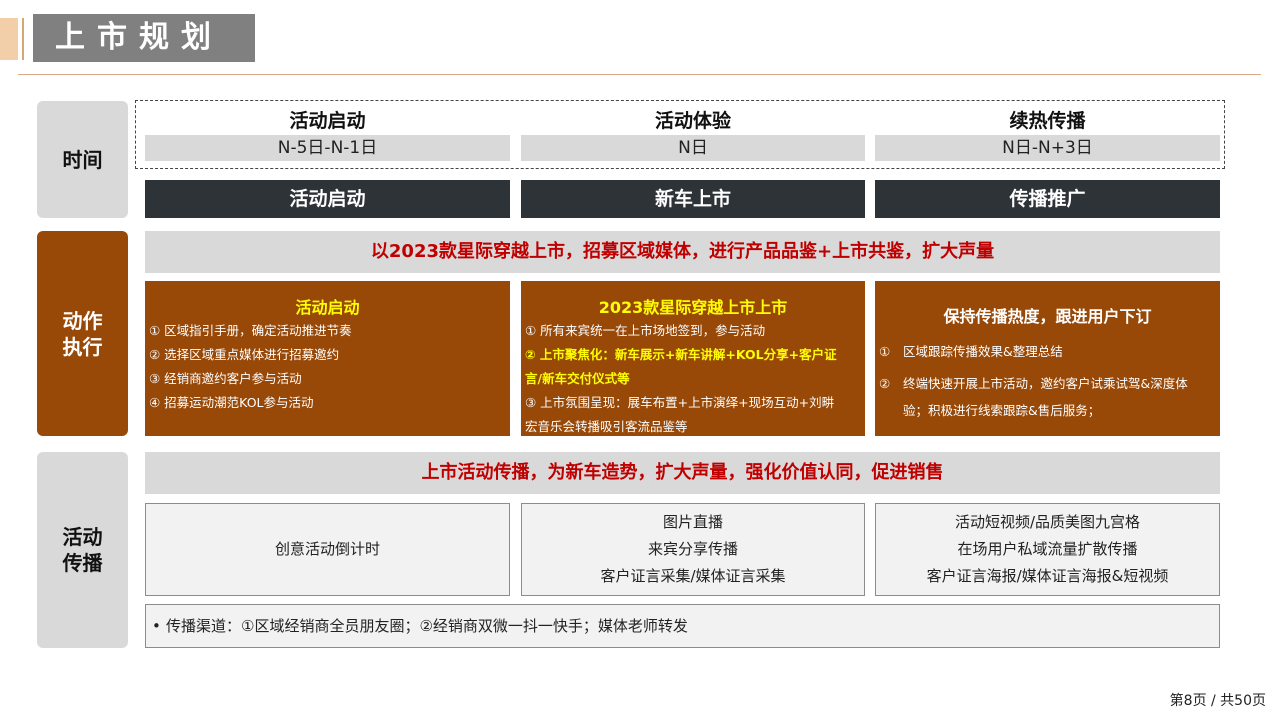 The height and width of the screenshot is (720, 1280). What do you see at coordinates (885, 383) in the screenshot?
I see `item-number: ②` at bounding box center [885, 383].